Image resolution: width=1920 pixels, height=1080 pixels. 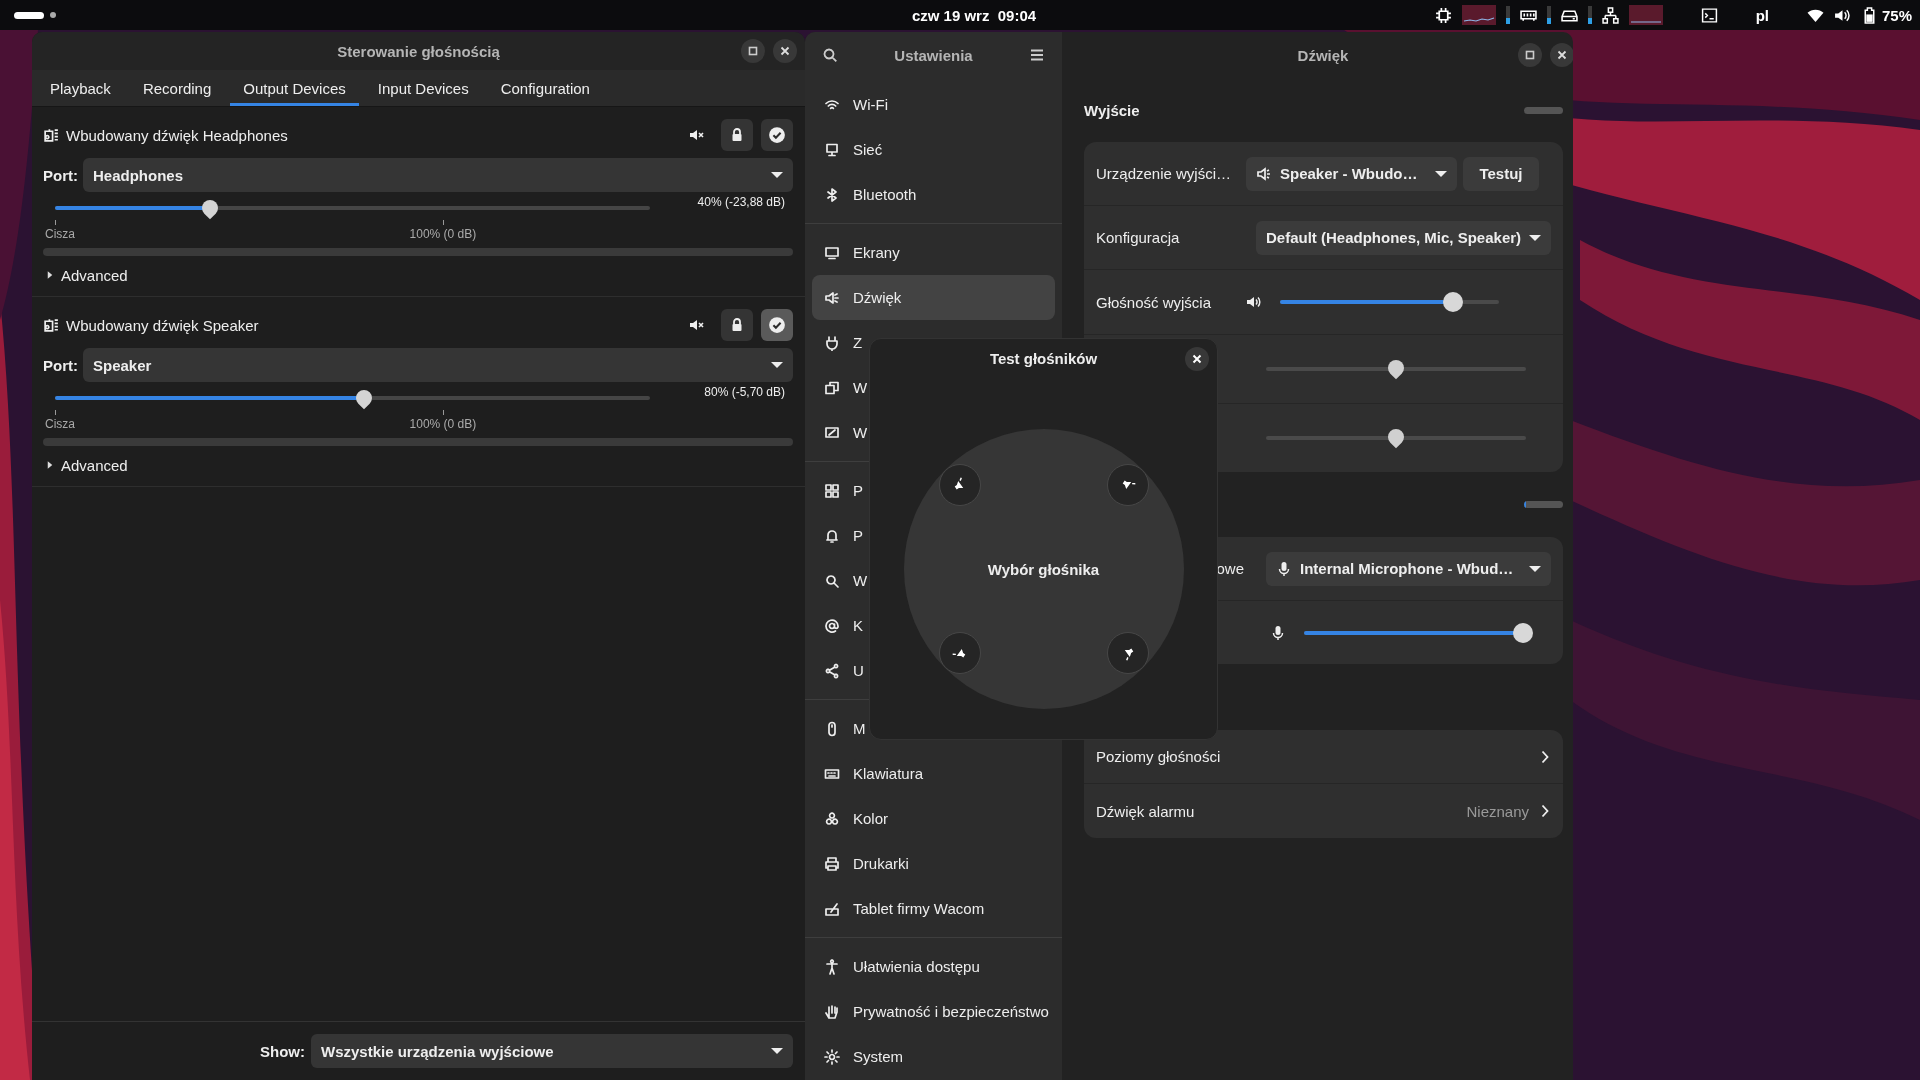 What do you see at coordinates (744, 392) in the screenshot?
I see `volume-reading: 80% (-5,70 dB)` at bounding box center [744, 392].